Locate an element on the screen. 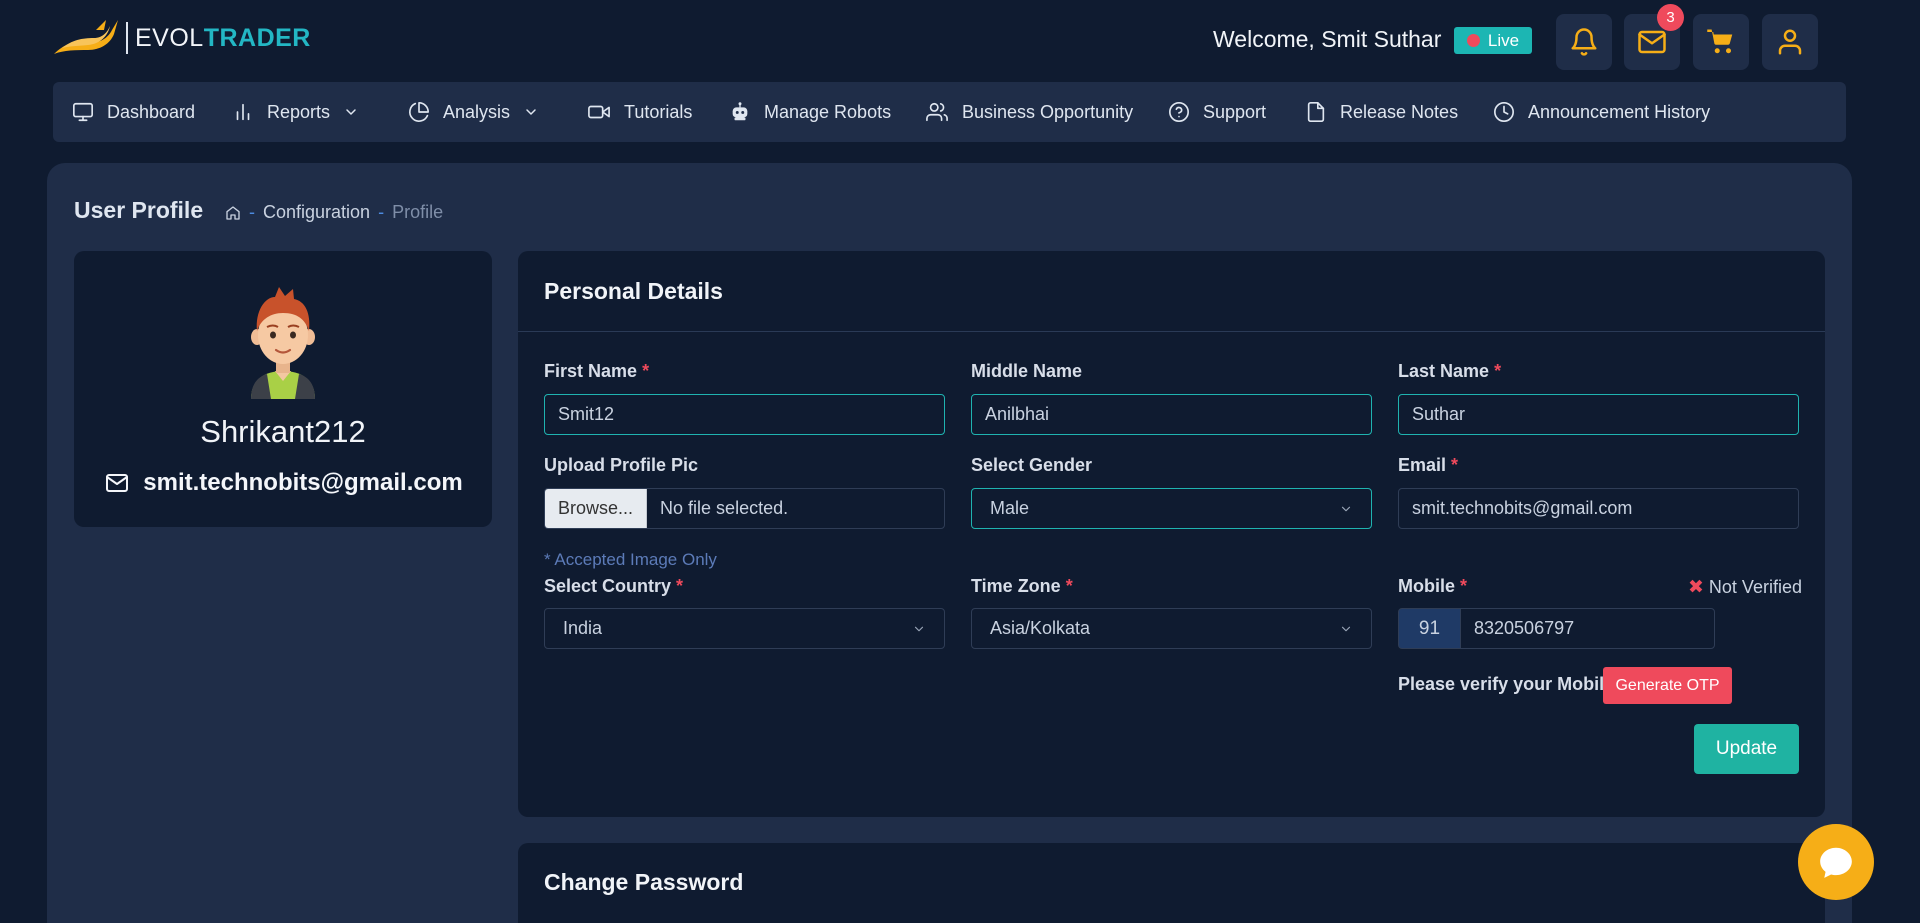  live-badge-label: Live is located at coordinates (1503, 40).